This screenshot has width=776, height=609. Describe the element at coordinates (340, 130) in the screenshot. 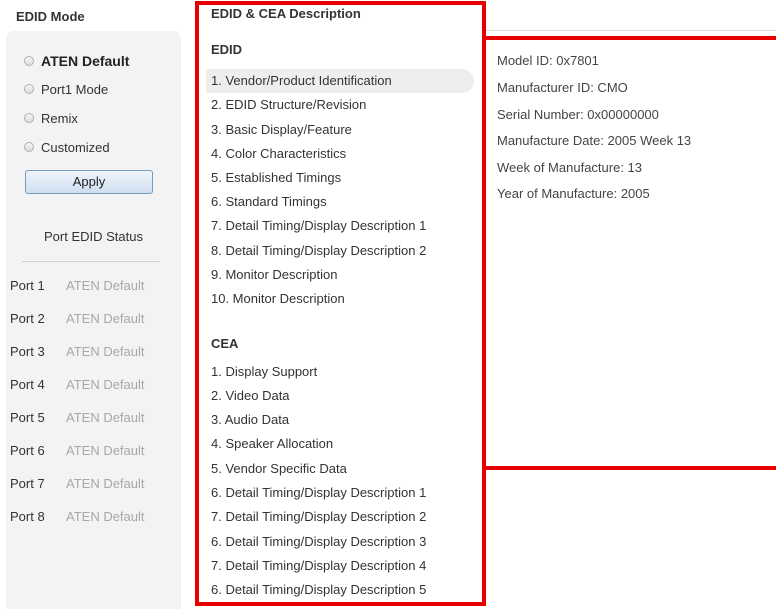

I see `edid-item: 3. Basic Display/Feature` at that location.